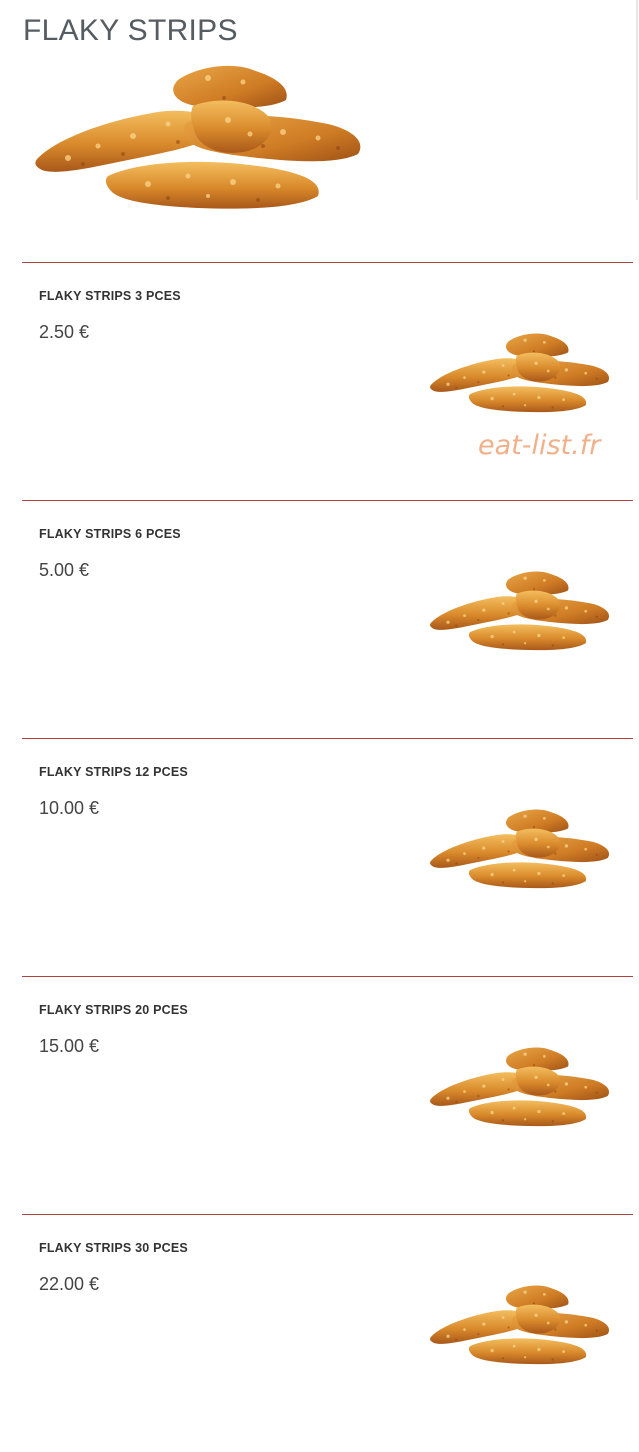  What do you see at coordinates (198, 137) in the screenshot?
I see `category-hero-image` at bounding box center [198, 137].